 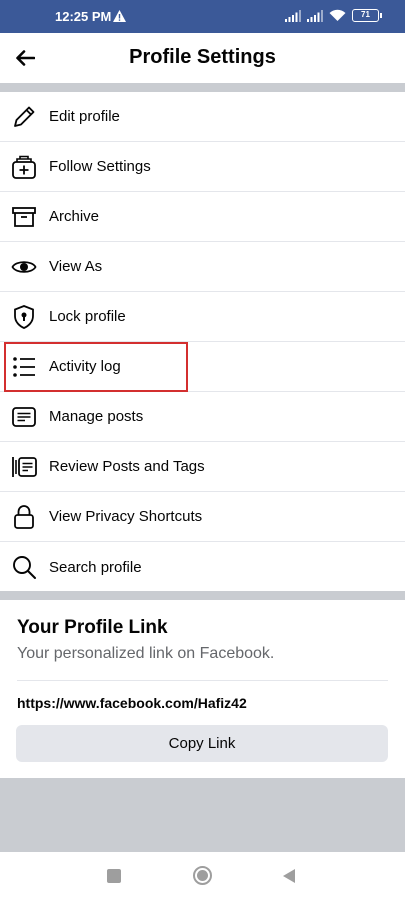 What do you see at coordinates (95, 567) in the screenshot?
I see `menu-label: Search profile` at bounding box center [95, 567].